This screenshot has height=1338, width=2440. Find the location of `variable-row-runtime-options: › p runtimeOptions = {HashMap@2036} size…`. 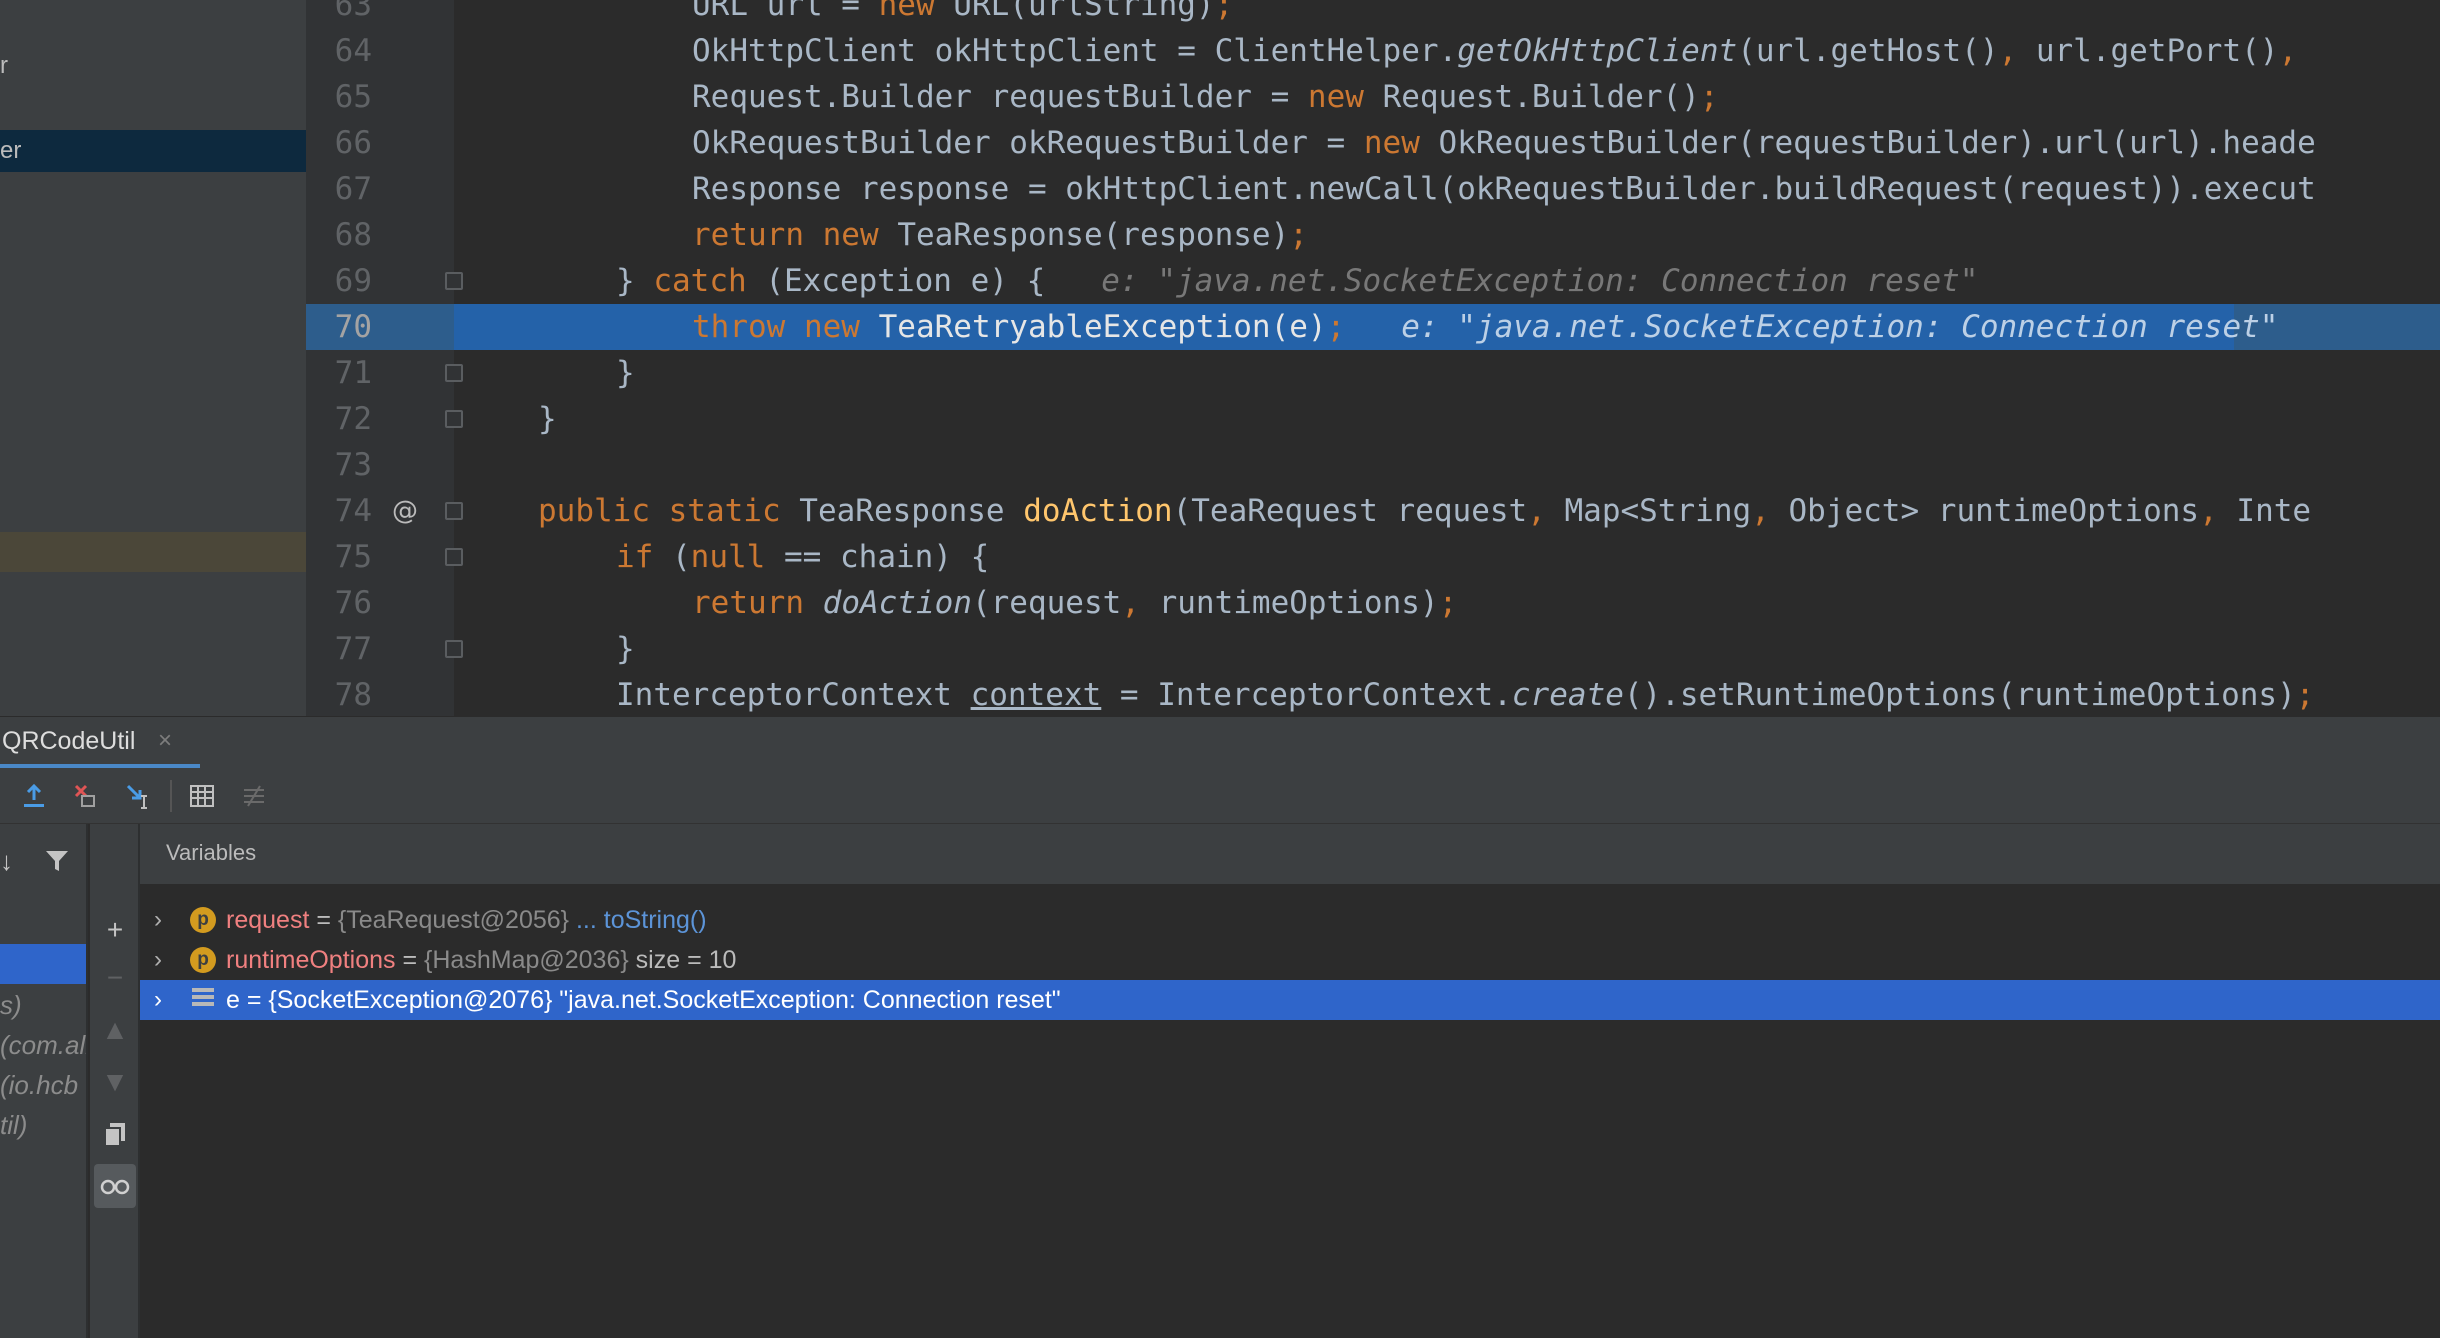

variable-row-runtime-options: › p runtimeOptions = {HashMap@2036} size… is located at coordinates (1290, 960).